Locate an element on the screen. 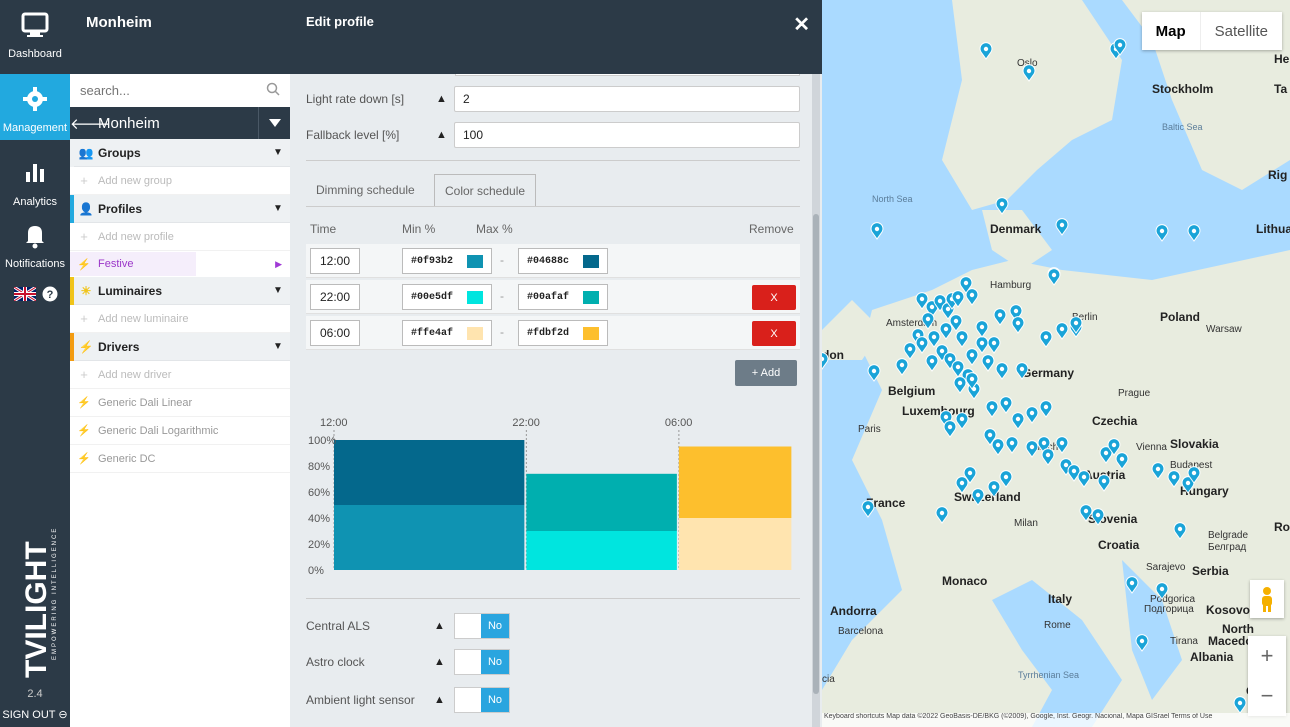 The height and width of the screenshot is (727, 1290). light-rate-down-input is located at coordinates (627, 99).